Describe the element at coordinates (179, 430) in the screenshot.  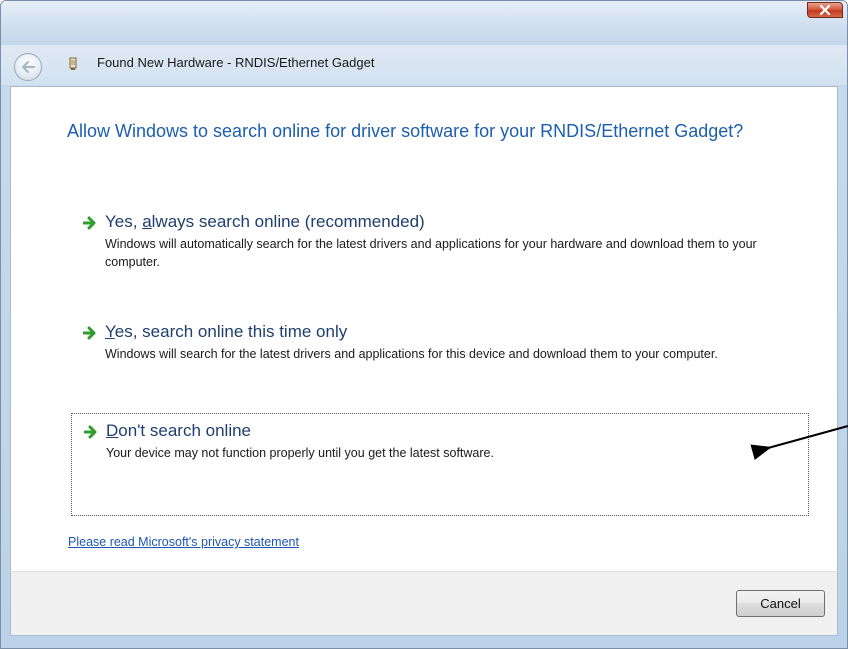
I see `option-title: Don't search online` at that location.